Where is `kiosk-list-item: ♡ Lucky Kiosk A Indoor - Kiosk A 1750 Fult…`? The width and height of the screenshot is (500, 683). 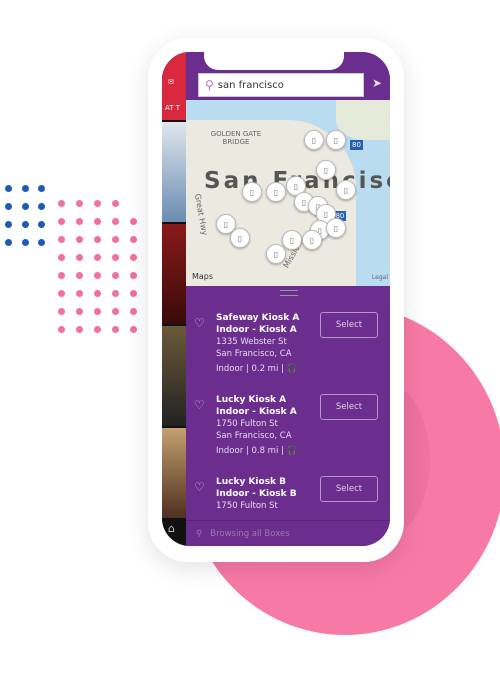 kiosk-list-item: ♡ Lucky Kiosk A Indoor - Kiosk A 1750 Fult… is located at coordinates (288, 434).